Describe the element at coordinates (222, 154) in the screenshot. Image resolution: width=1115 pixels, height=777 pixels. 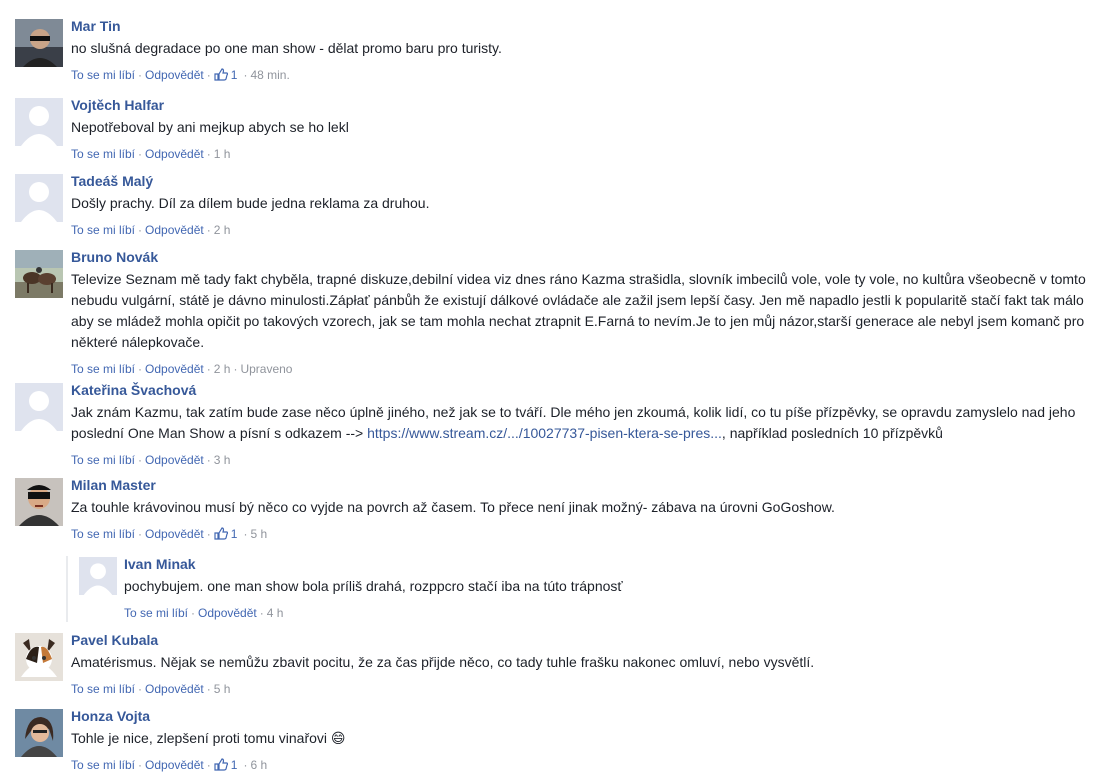
I see `timestamp: 1 h` at that location.